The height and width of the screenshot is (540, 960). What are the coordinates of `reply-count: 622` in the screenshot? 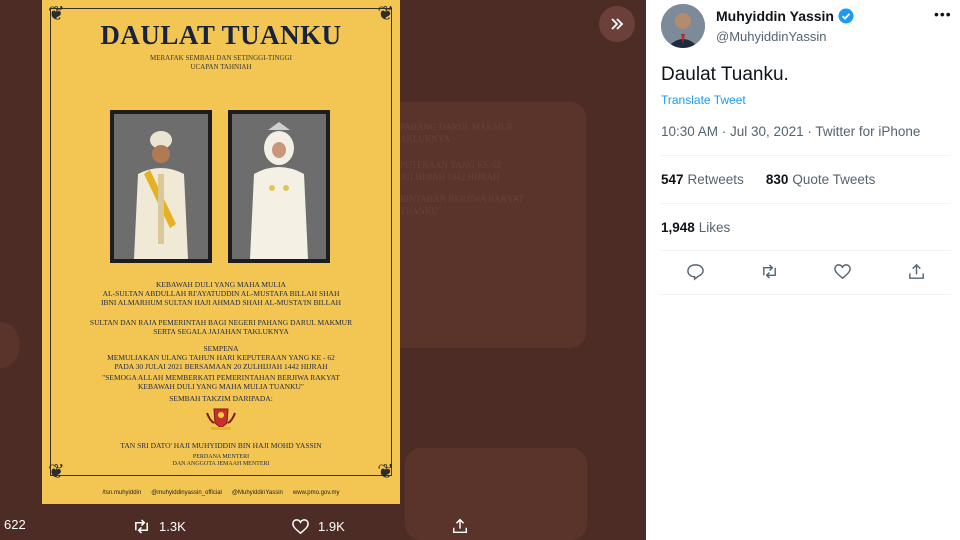 It's located at (15, 524).